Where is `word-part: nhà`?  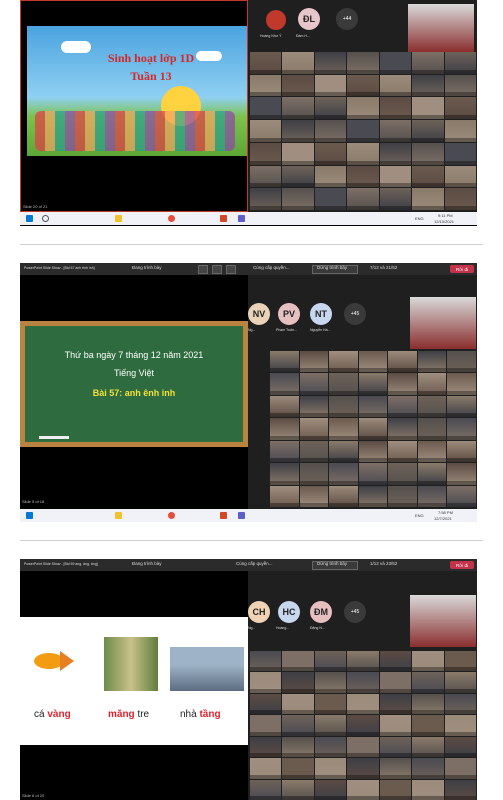
word-part: nhà is located at coordinates (190, 714).